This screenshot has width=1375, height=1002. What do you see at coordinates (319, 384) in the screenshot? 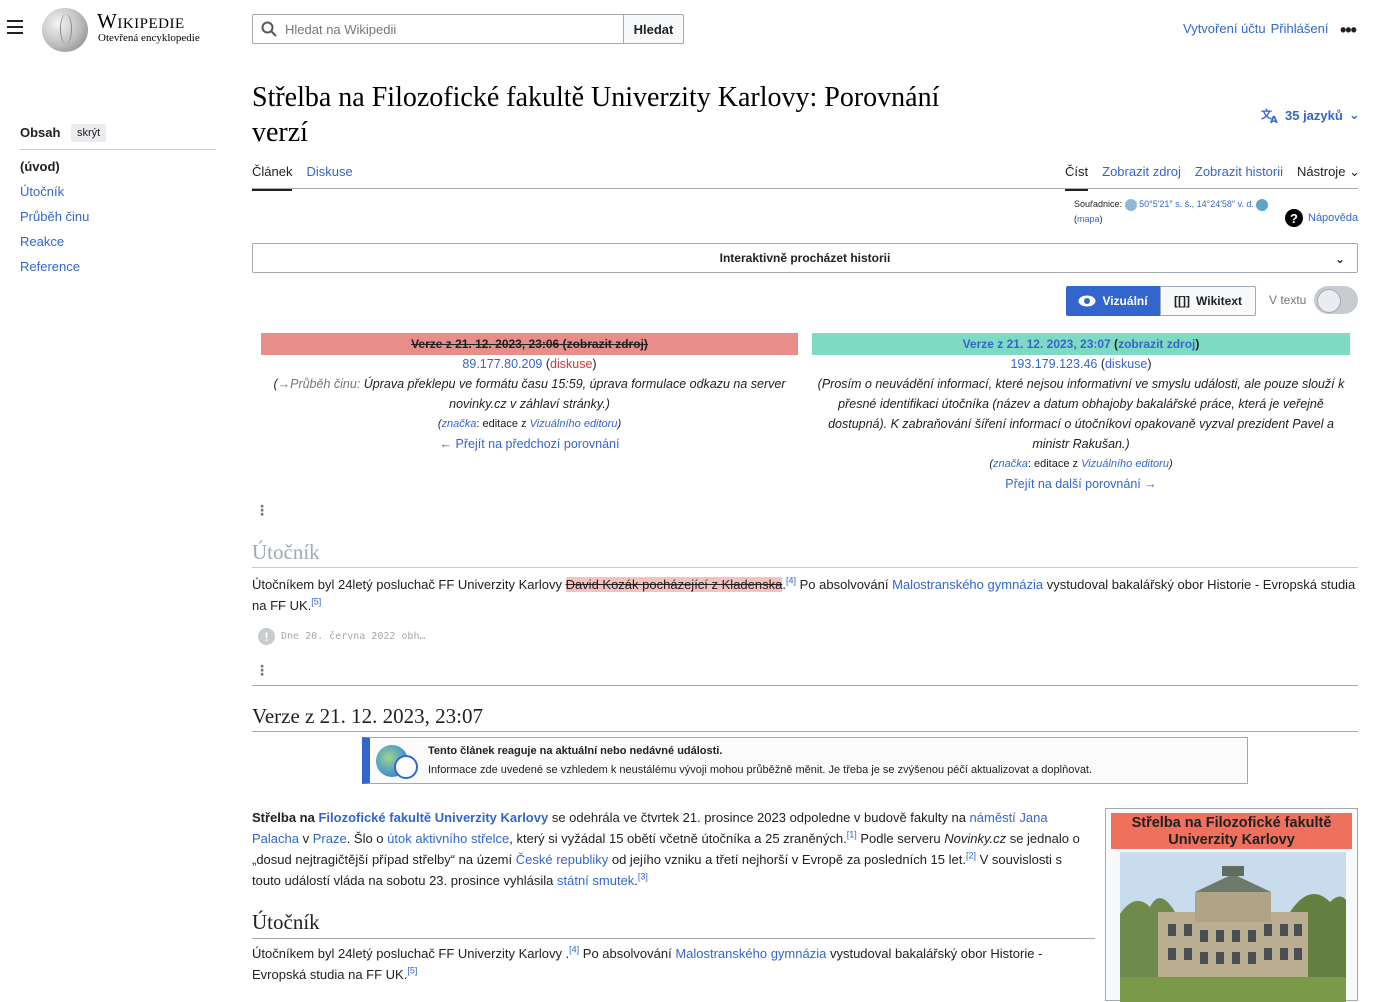
I see `old-section-link: →Průběh činu:` at bounding box center [319, 384].